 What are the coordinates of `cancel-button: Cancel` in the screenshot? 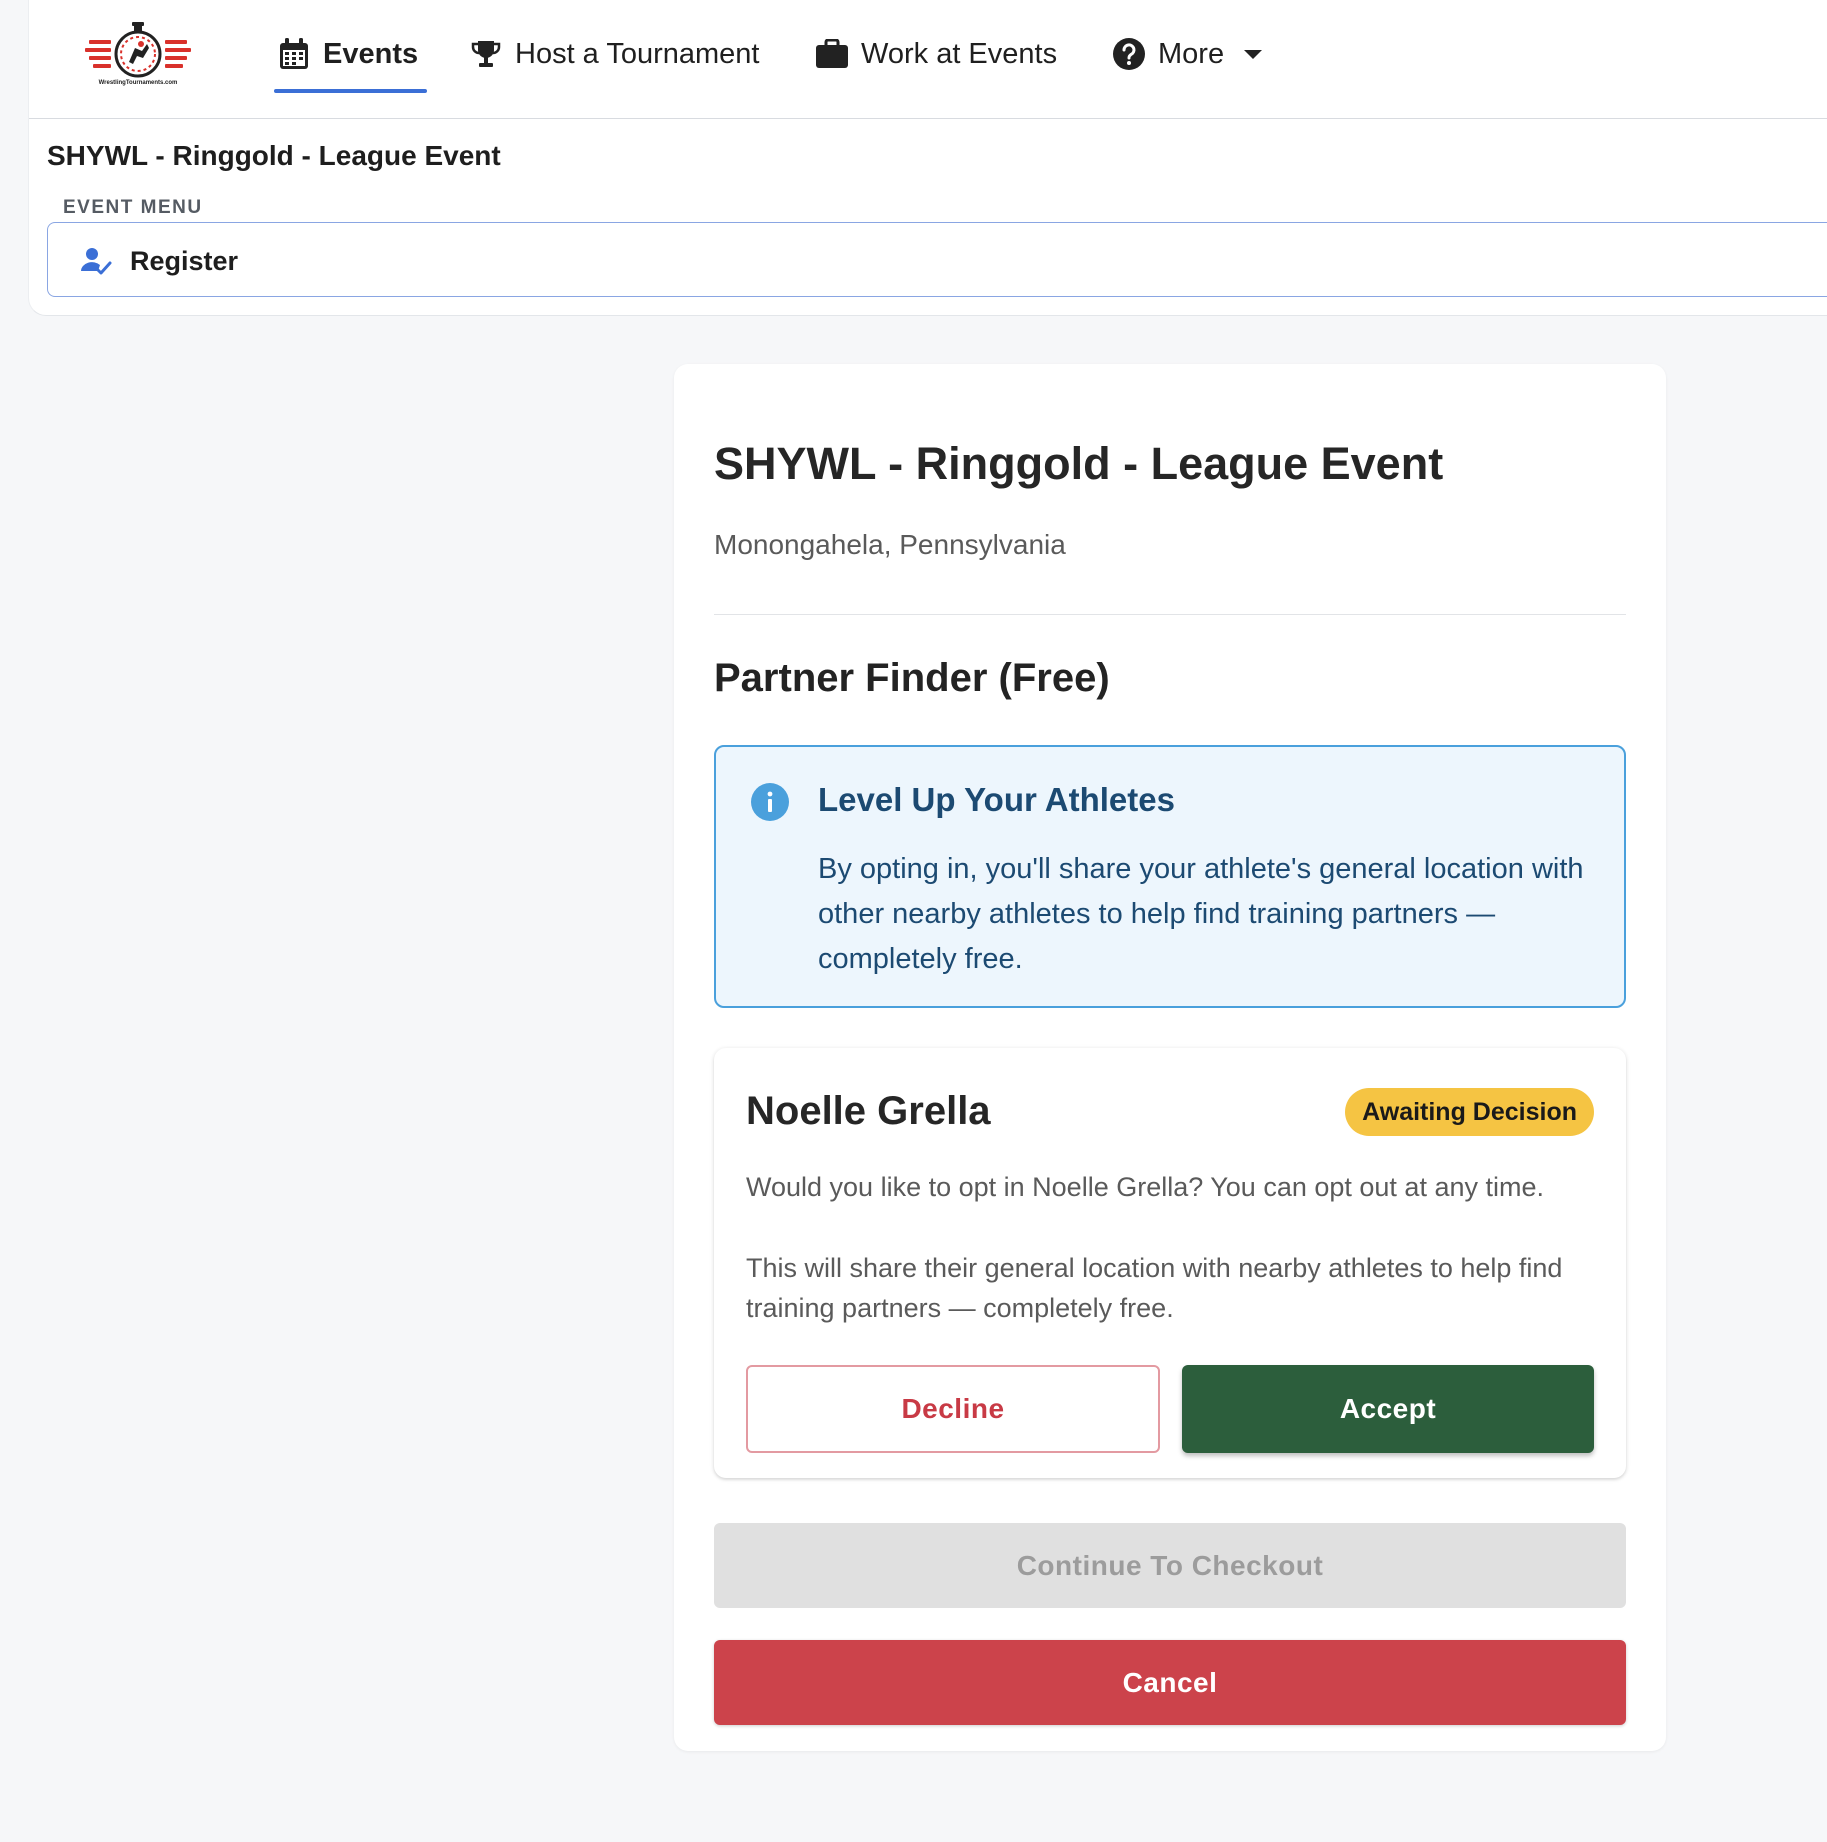 It's located at (1170, 1682).